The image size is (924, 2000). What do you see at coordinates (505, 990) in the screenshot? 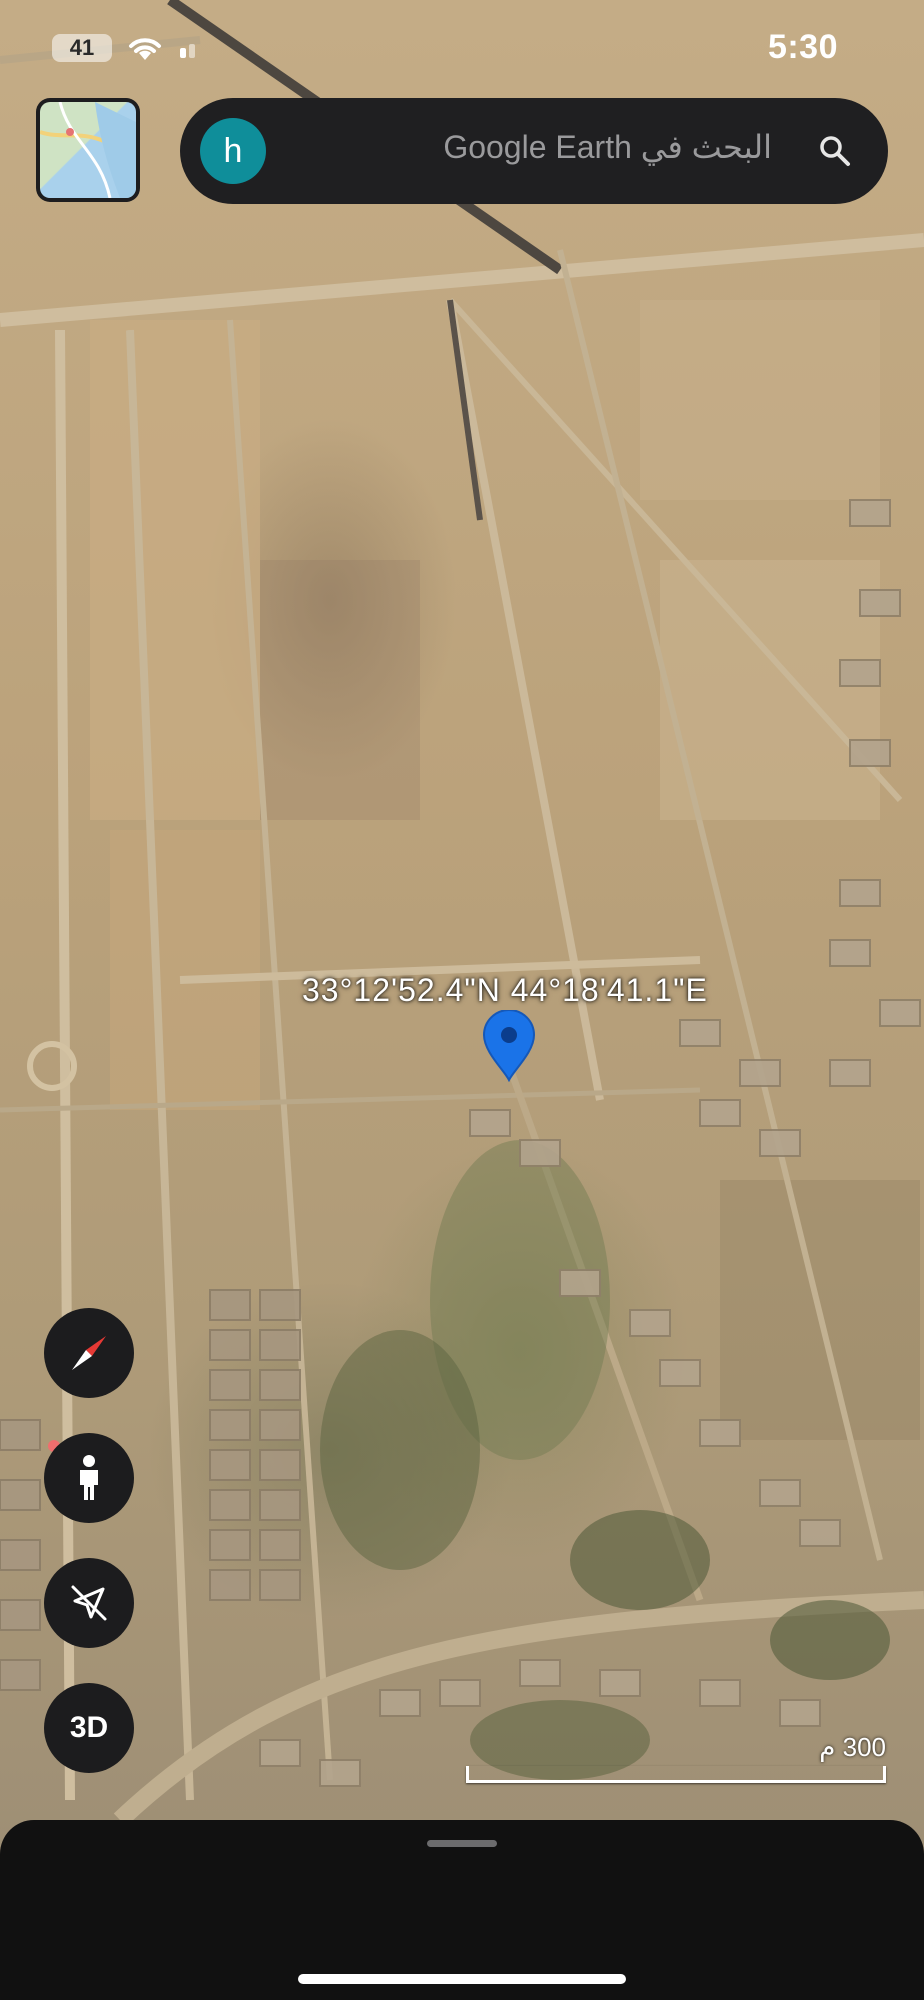
I see `coordinates-label: 33°12'52.4"N 44°18'41.1"E` at bounding box center [505, 990].